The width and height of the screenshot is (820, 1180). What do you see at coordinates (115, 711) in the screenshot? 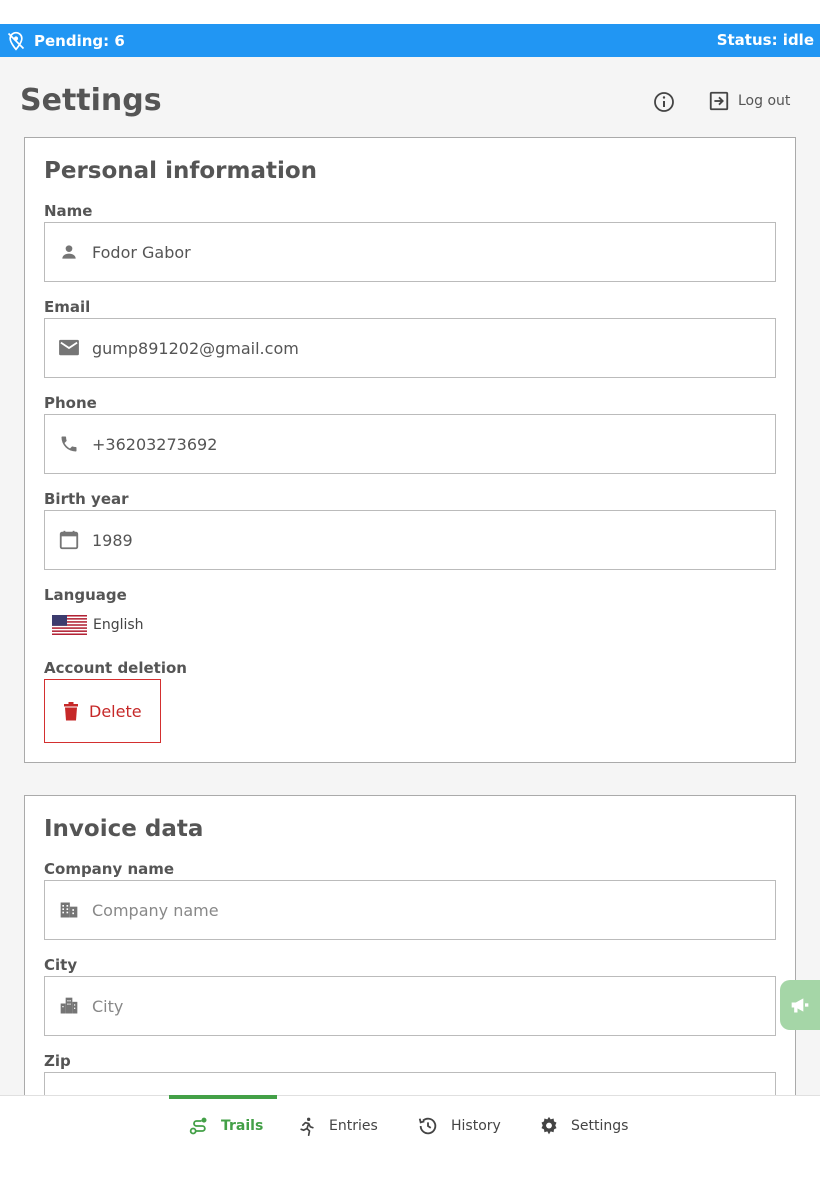
I see `delete-label: Delete` at bounding box center [115, 711].